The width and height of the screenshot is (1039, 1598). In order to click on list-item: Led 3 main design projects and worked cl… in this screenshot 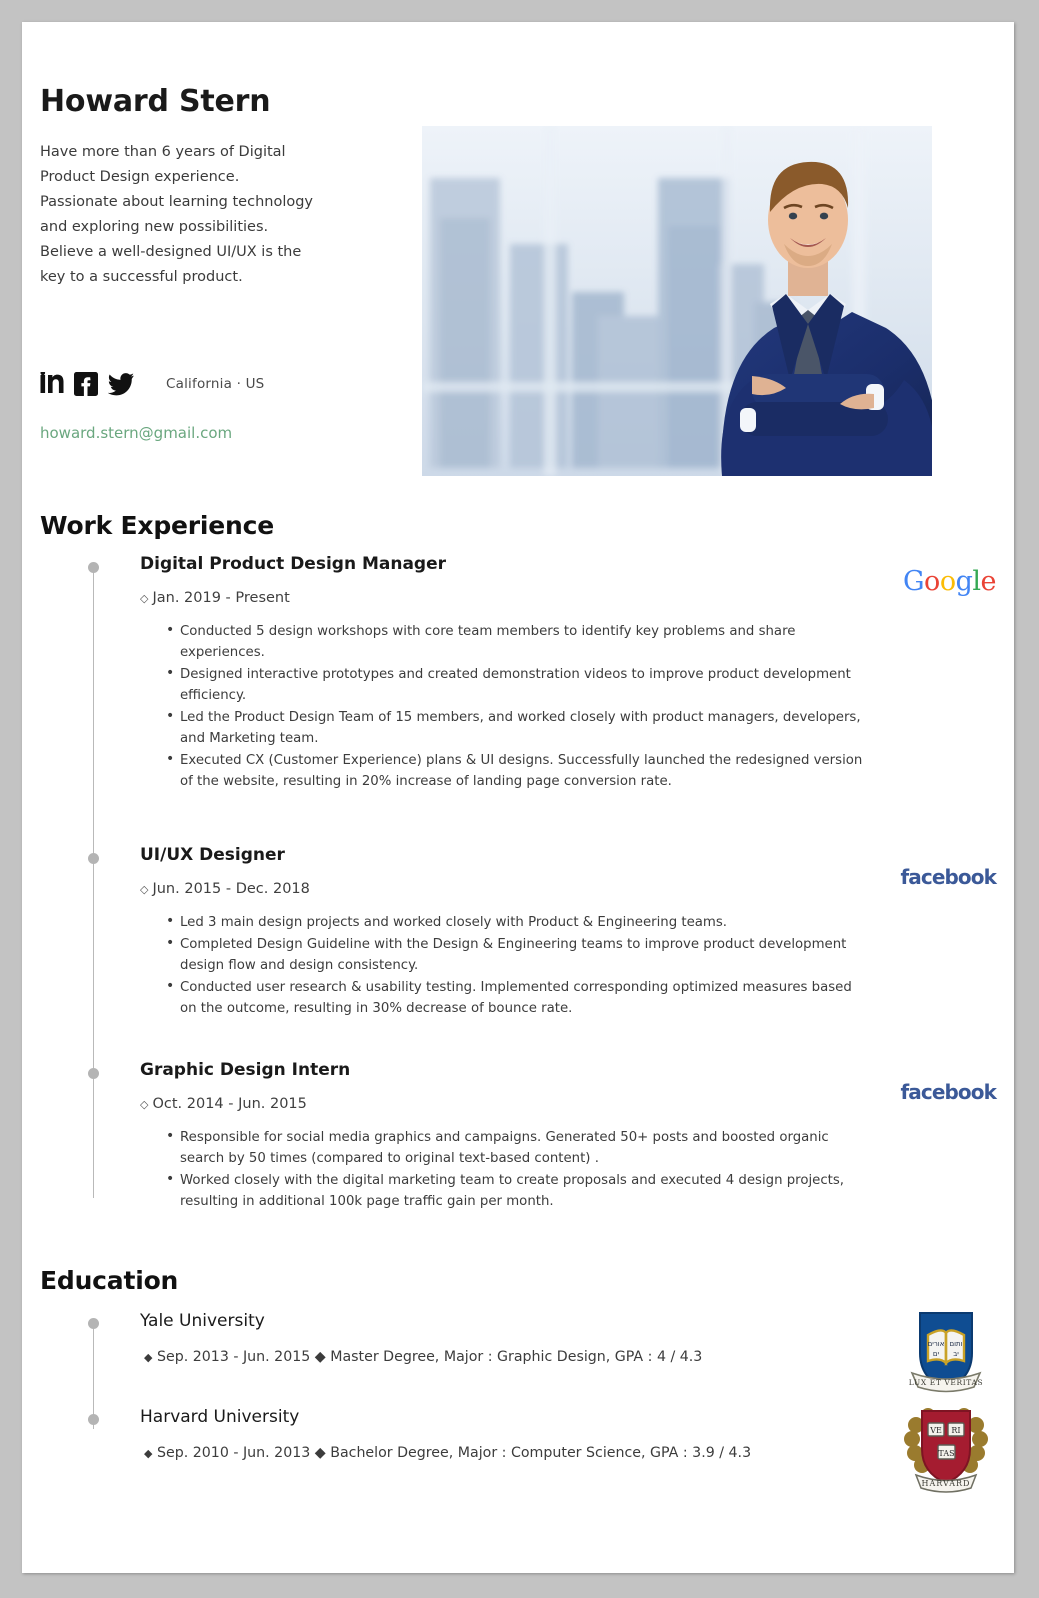, I will do `click(516, 922)`.